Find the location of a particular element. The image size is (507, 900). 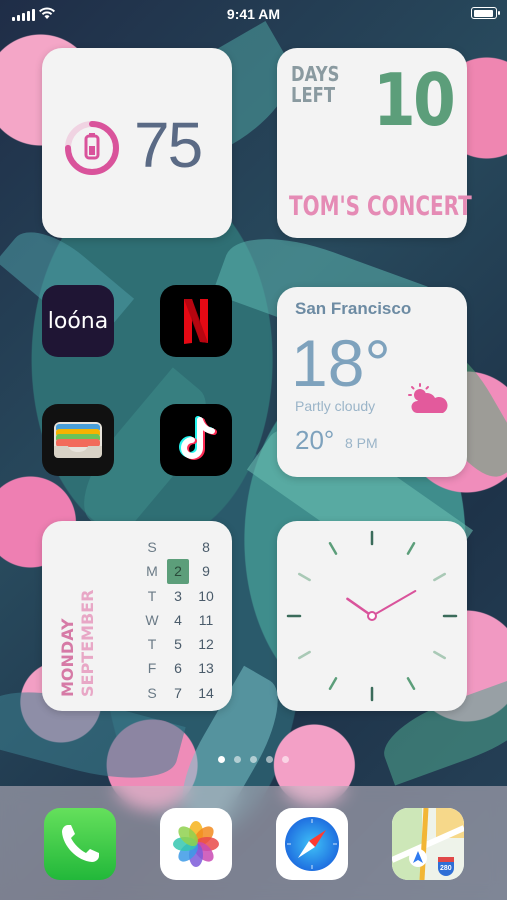

app-tiktok is located at coordinates (196, 440).